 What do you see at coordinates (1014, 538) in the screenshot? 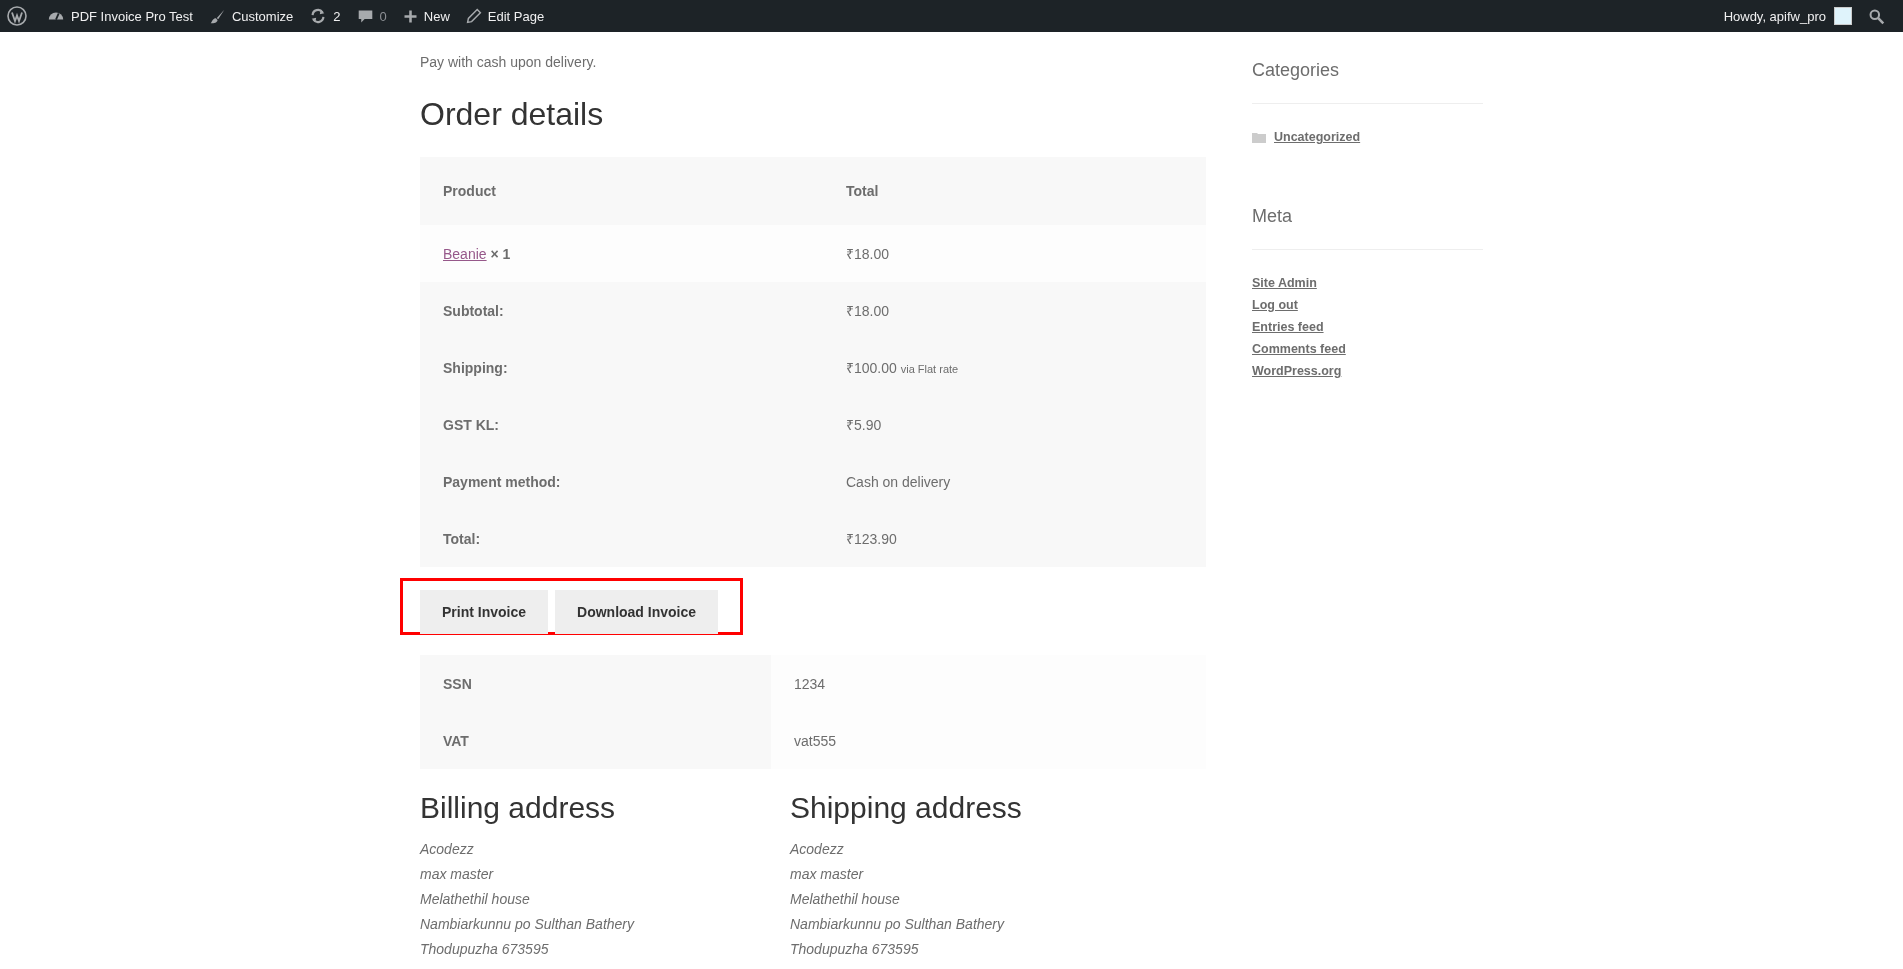
I see `table-cell: ₹123.90` at bounding box center [1014, 538].